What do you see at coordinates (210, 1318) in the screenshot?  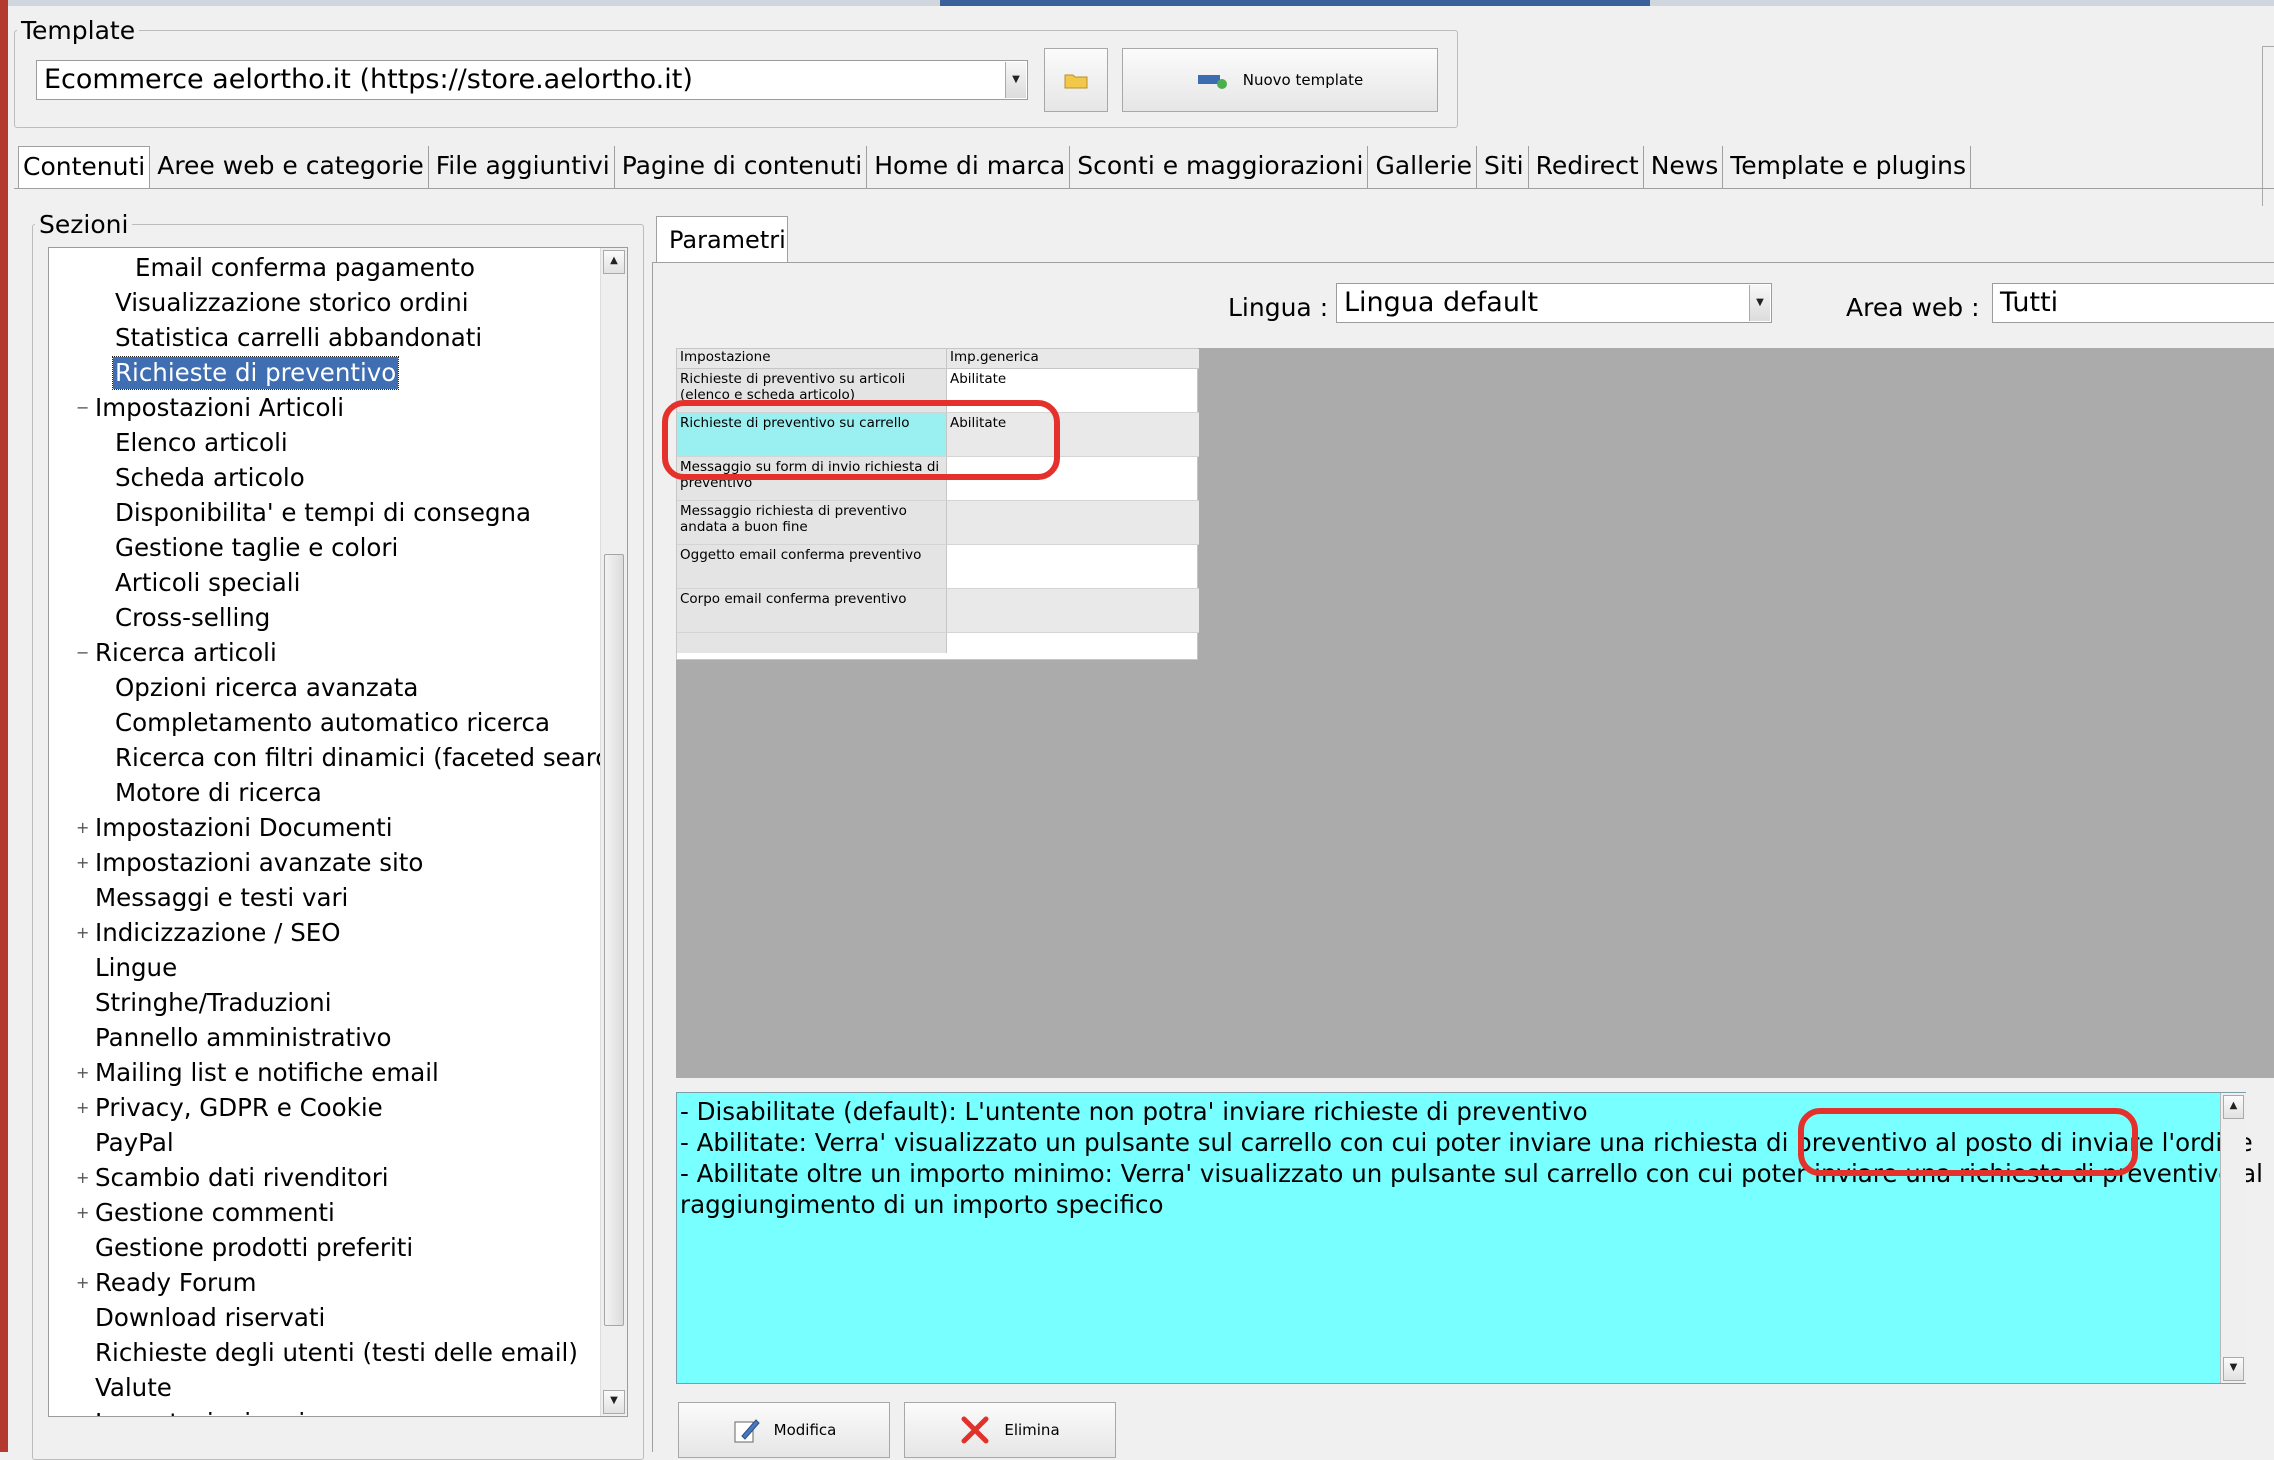 I see `tree-item: Download riservati` at bounding box center [210, 1318].